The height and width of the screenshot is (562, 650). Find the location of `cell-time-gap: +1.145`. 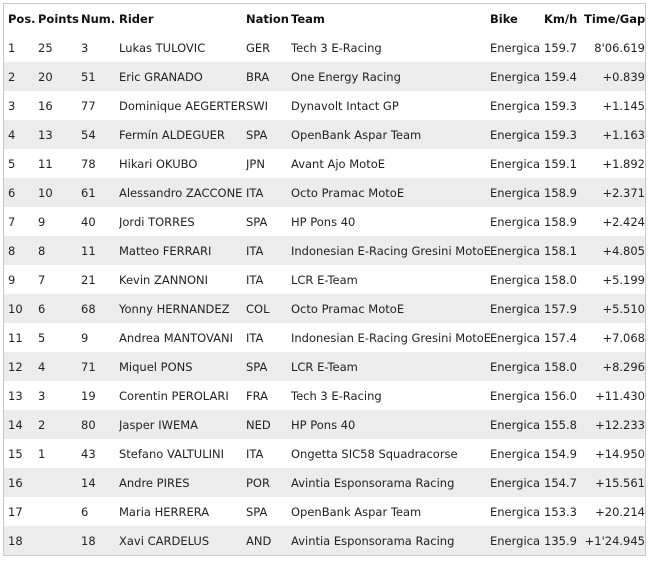

cell-time-gap: +1.145 is located at coordinates (623, 105).